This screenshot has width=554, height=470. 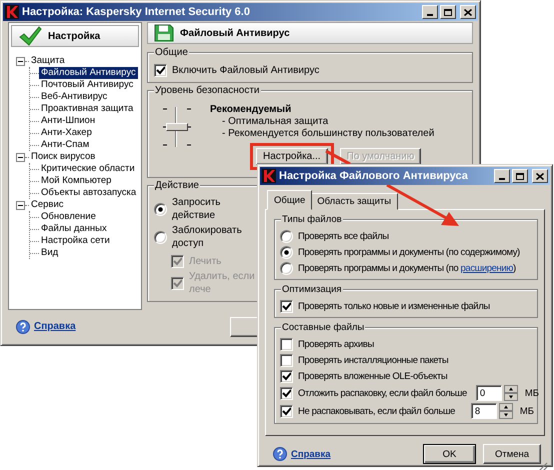 I want to click on panel-title: Файловый Антивирус, so click(x=235, y=33).